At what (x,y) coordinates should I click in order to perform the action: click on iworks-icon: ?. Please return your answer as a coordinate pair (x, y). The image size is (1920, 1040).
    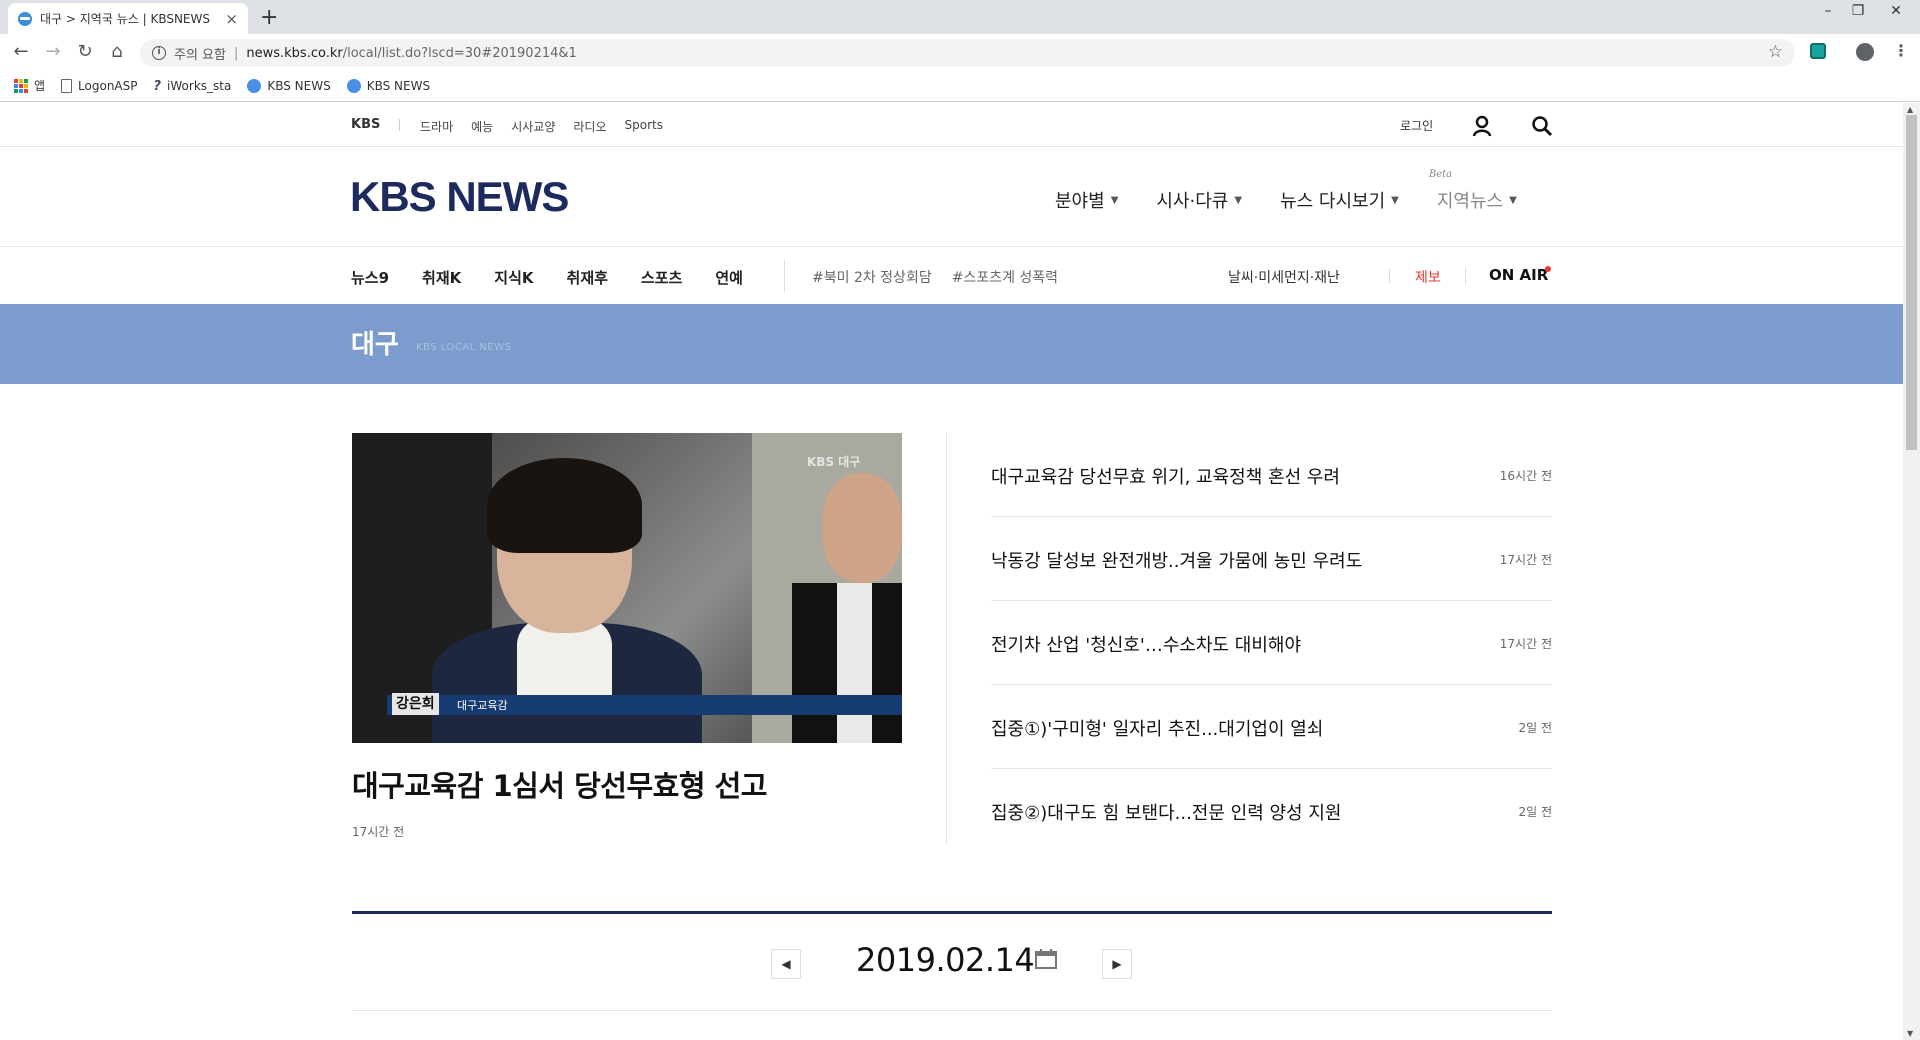
    Looking at the image, I should click on (157, 86).